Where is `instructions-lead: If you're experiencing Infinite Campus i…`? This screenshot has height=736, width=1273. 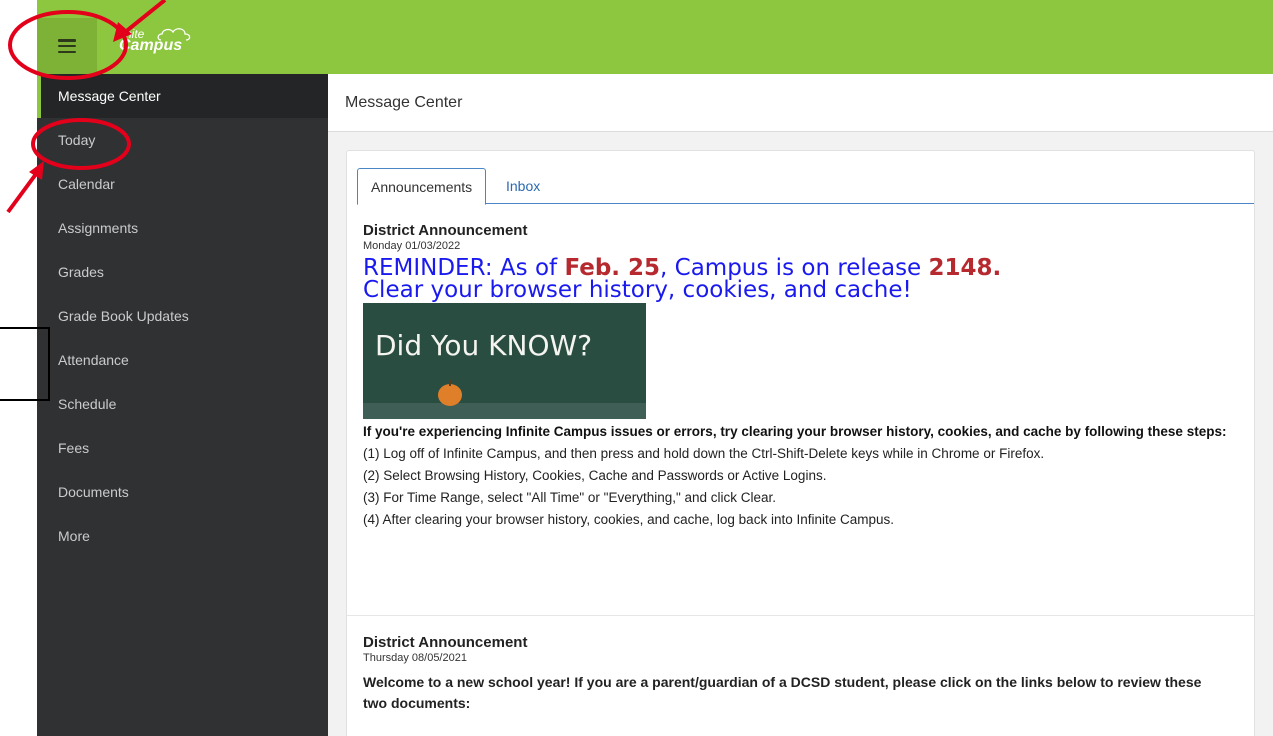 instructions-lead: If you're experiencing Infinite Campus i… is located at coordinates (795, 431).